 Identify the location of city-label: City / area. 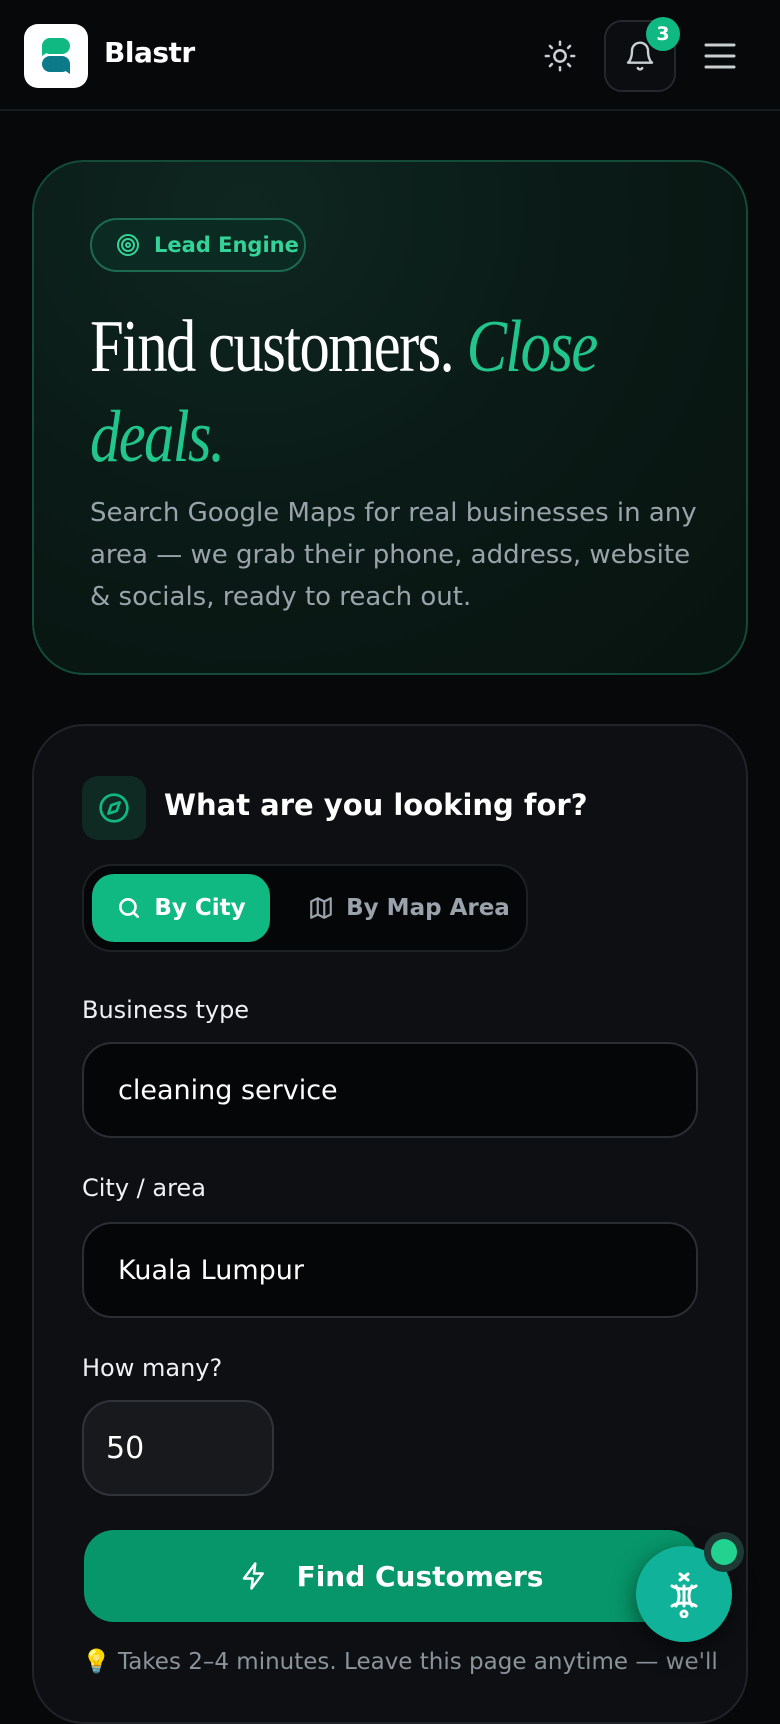
(144, 1188).